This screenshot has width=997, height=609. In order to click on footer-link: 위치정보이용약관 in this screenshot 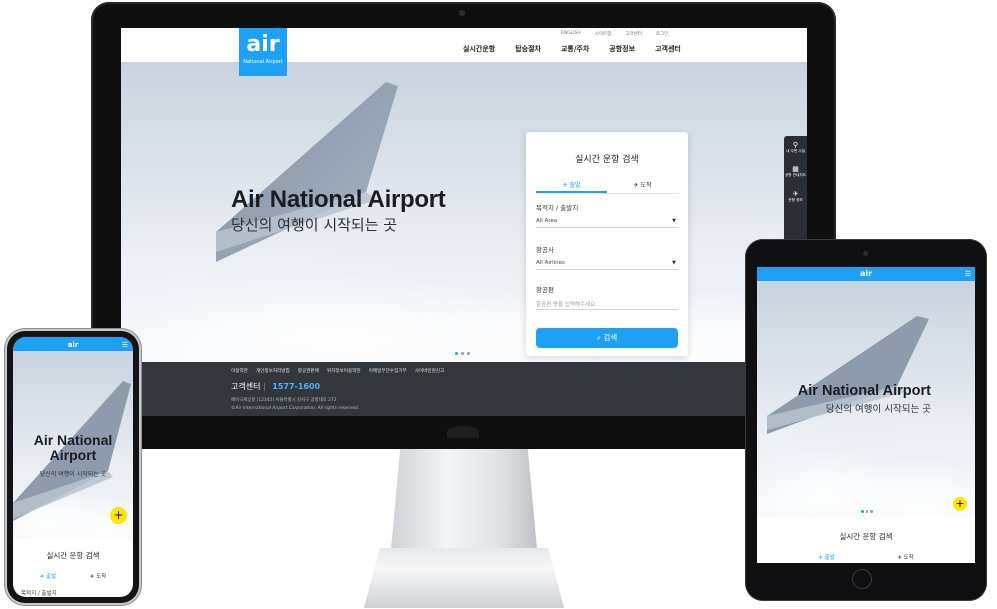, I will do `click(344, 371)`.